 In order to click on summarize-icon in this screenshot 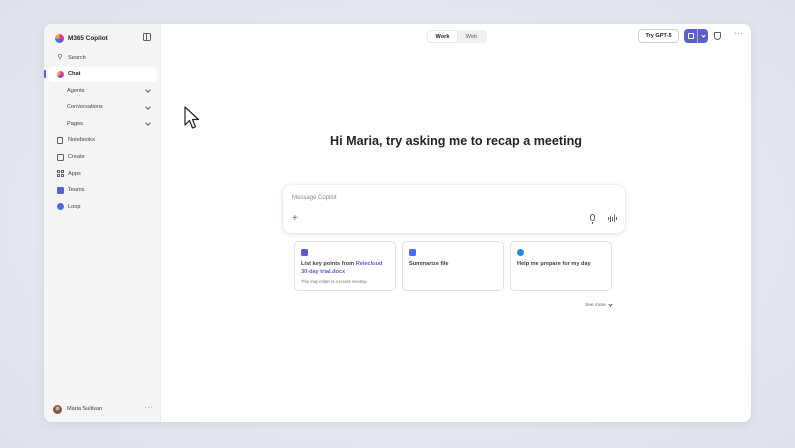, I will do `click(412, 252)`.